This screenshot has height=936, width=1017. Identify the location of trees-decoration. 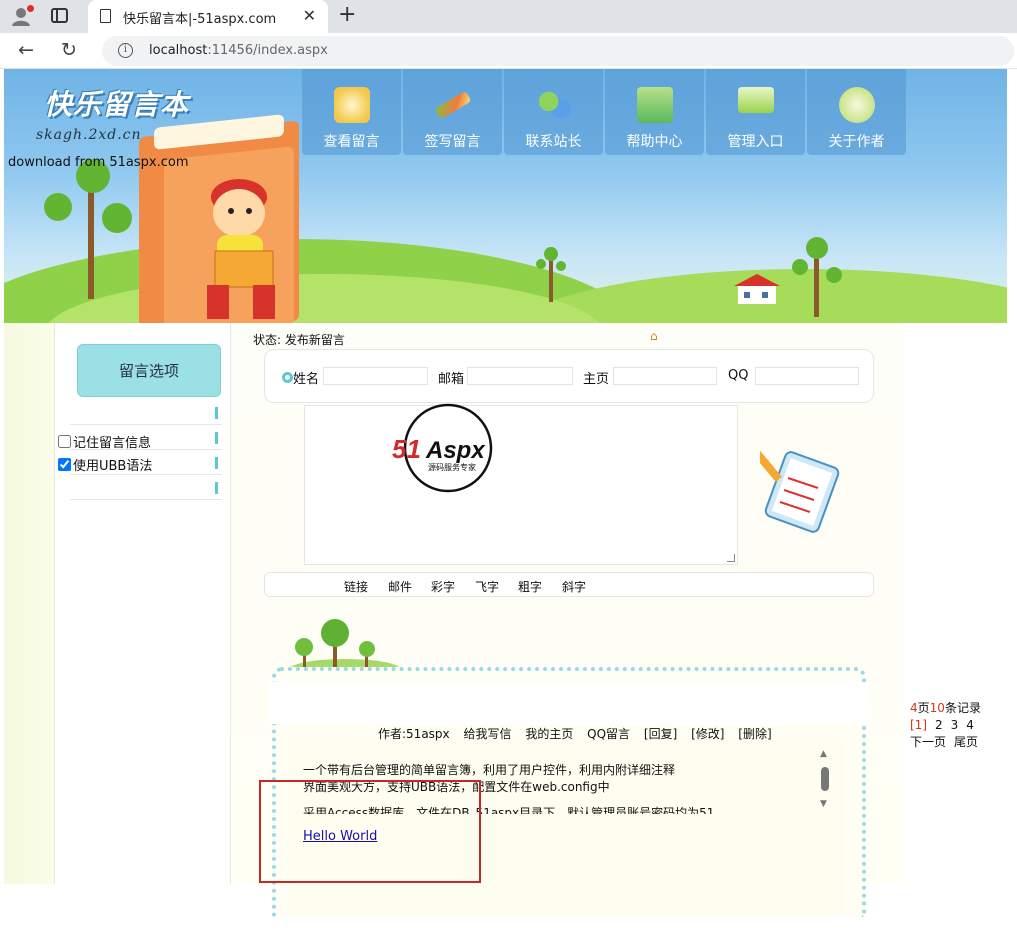
(345, 648).